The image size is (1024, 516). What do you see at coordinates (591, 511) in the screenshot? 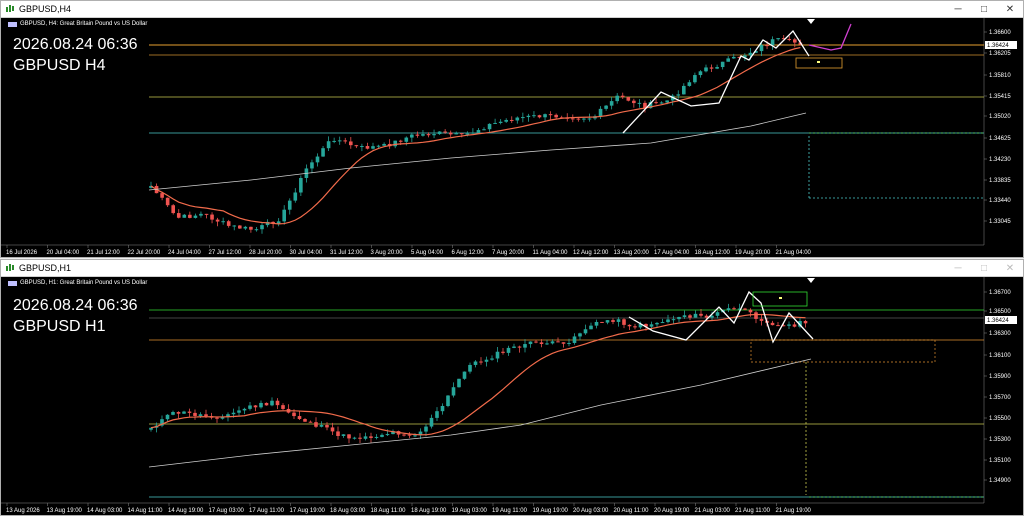
I see `time-tick-label: 20 Aug 03:00` at bounding box center [591, 511].